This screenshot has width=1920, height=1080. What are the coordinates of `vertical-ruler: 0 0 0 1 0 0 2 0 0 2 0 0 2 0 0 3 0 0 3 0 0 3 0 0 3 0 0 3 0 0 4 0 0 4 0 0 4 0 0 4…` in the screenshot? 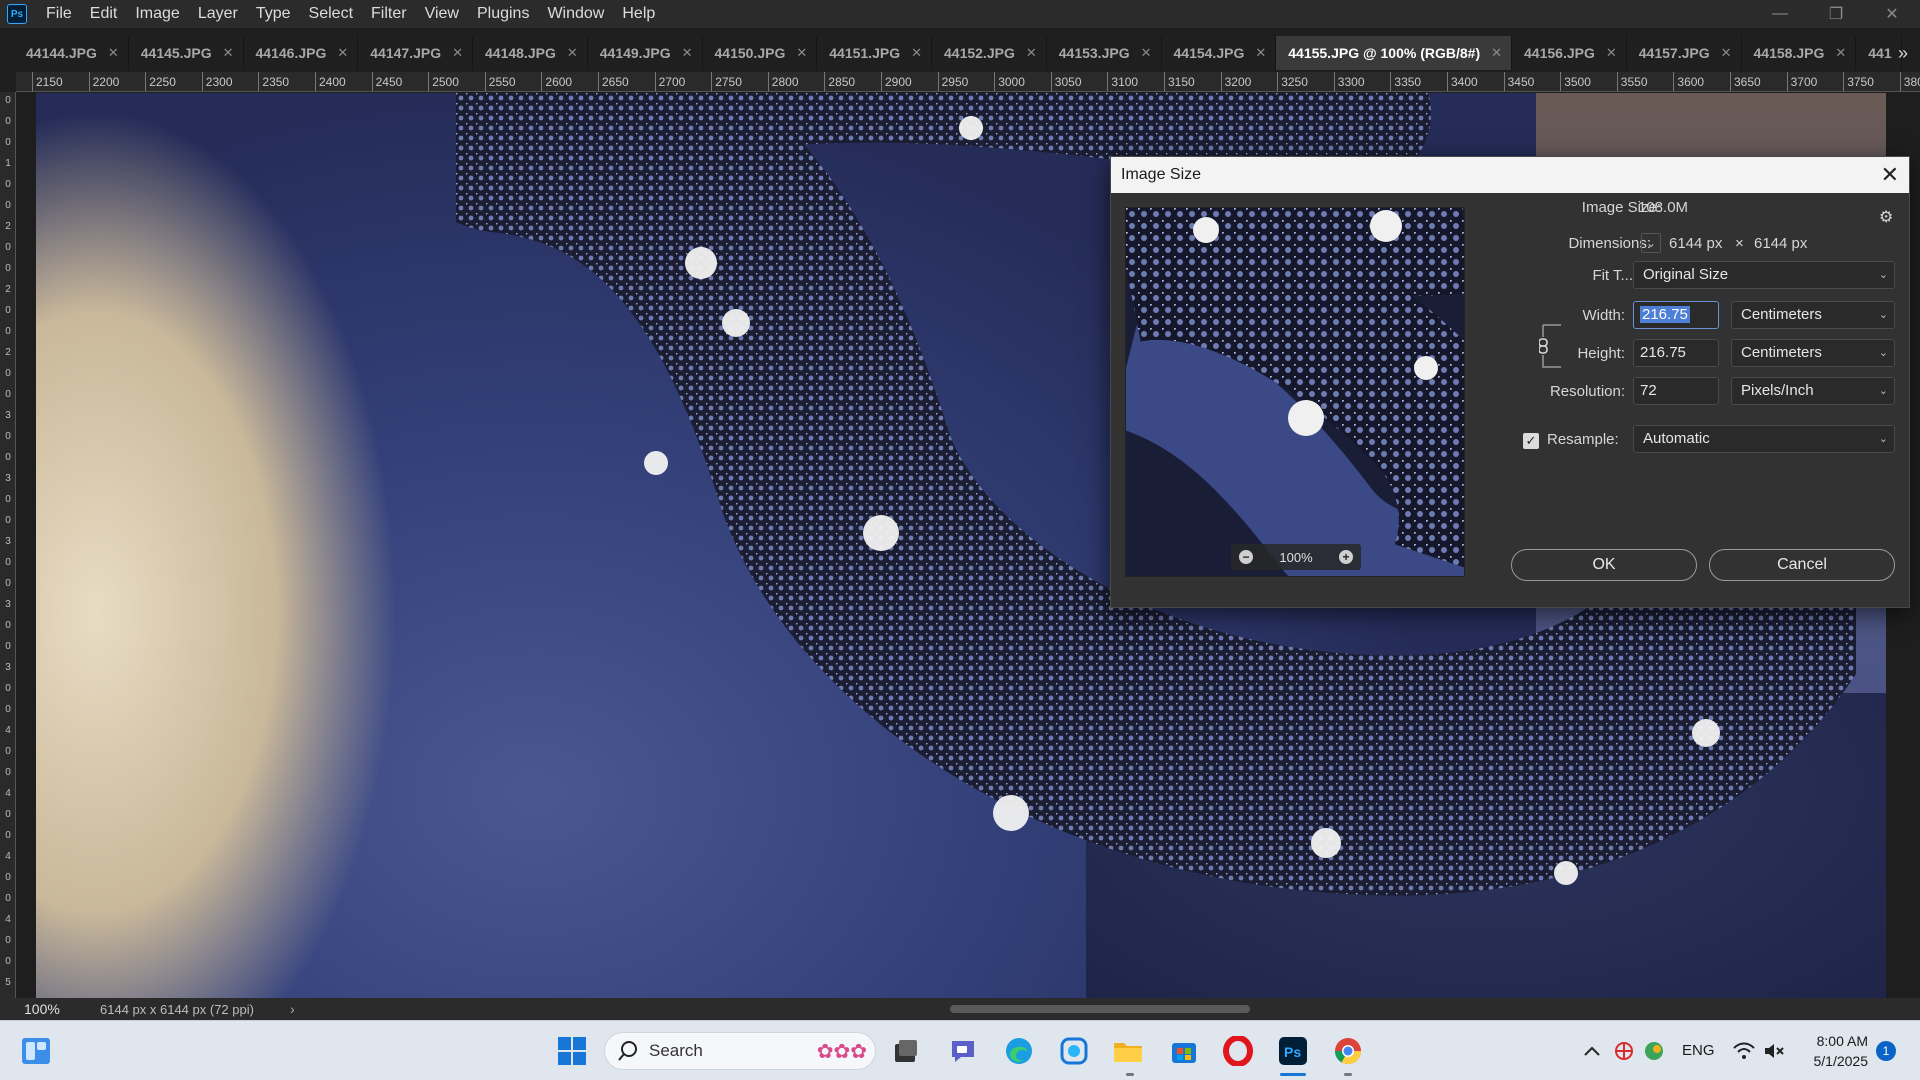 It's located at (8, 545).